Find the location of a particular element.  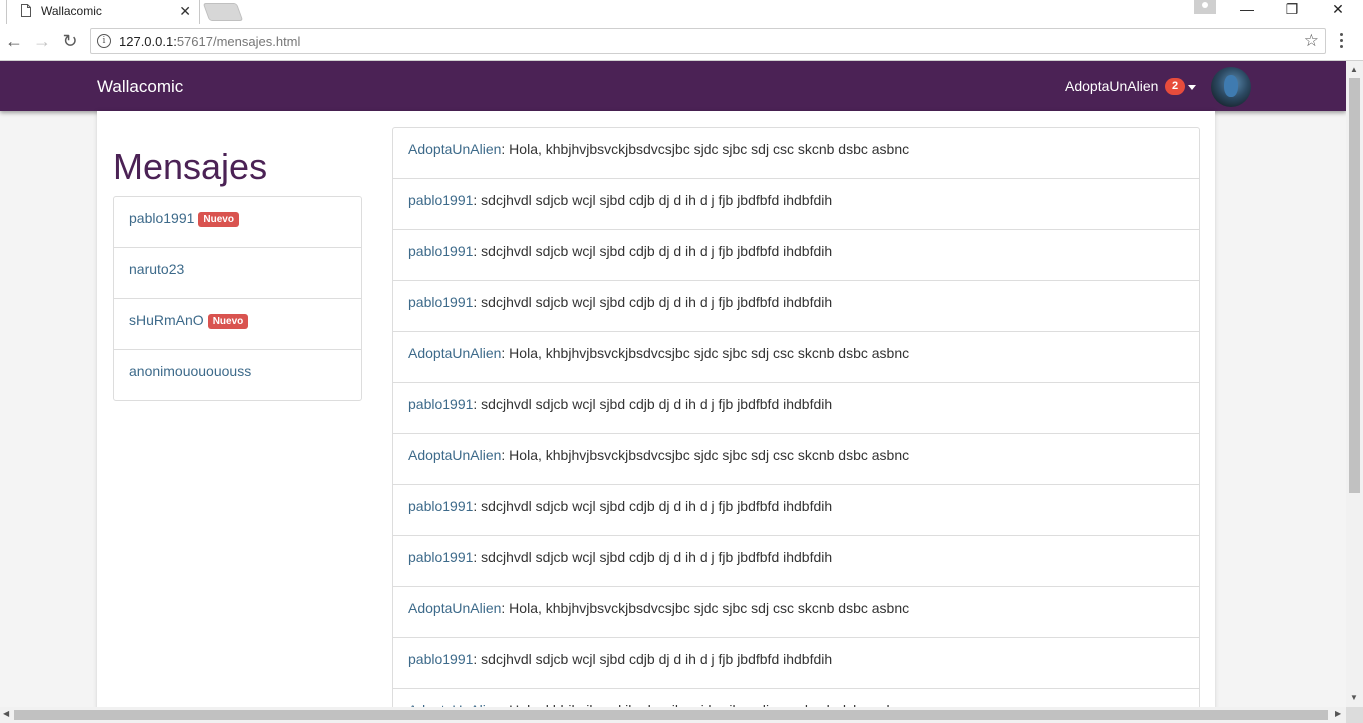

contact-item: sHuRmAnO Nuevo is located at coordinates (237, 324).